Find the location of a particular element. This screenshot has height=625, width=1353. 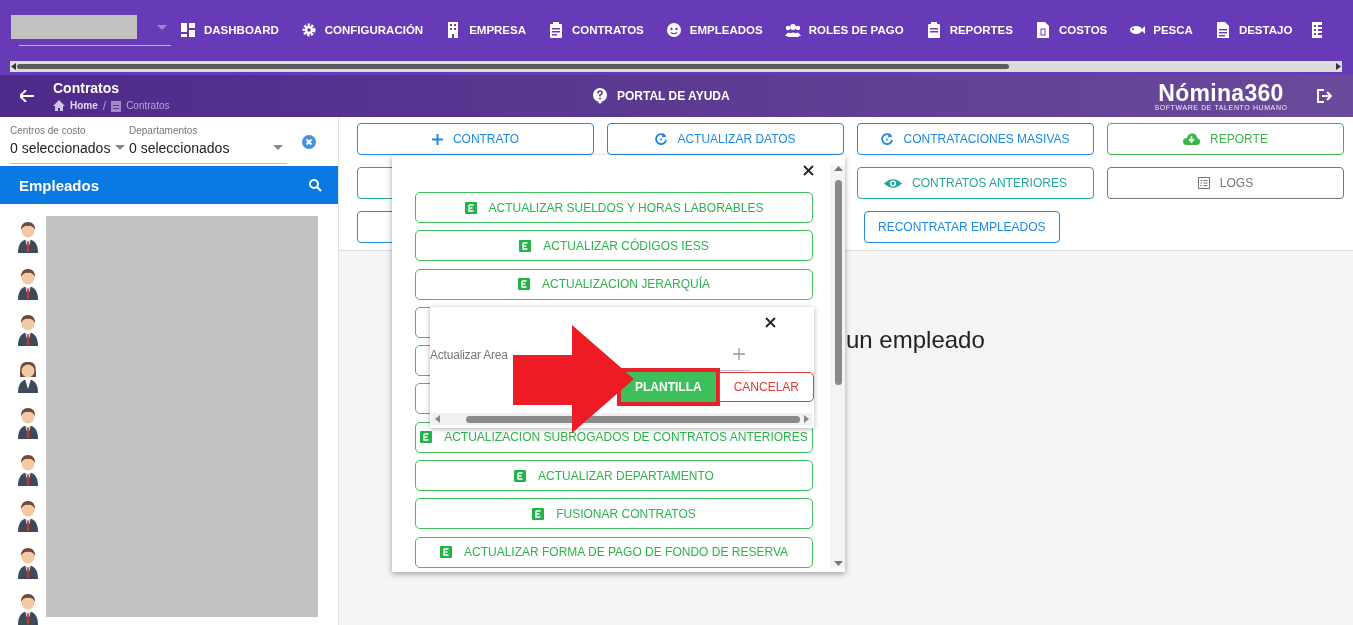

nav-item: DASHBOARD is located at coordinates (229, 30).